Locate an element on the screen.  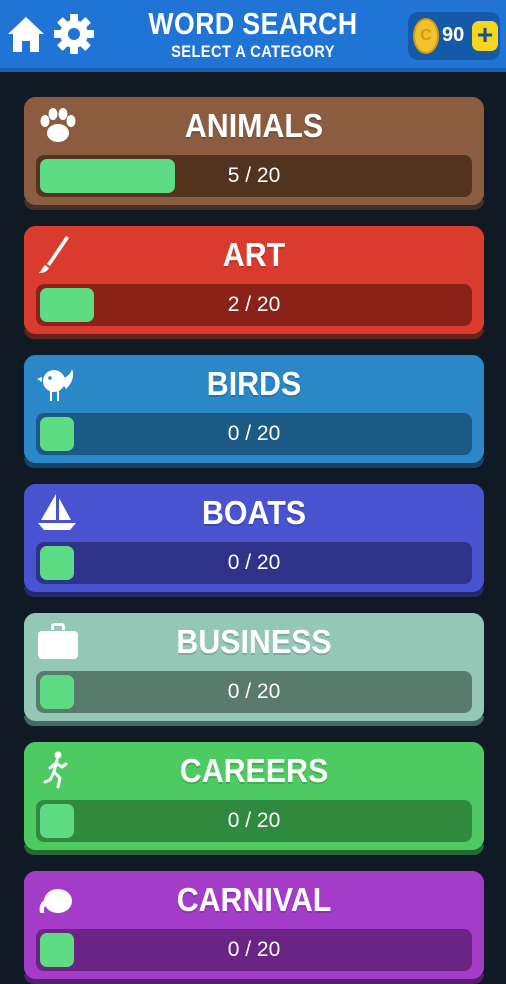
coin-count: 90 is located at coordinates (453, 35).